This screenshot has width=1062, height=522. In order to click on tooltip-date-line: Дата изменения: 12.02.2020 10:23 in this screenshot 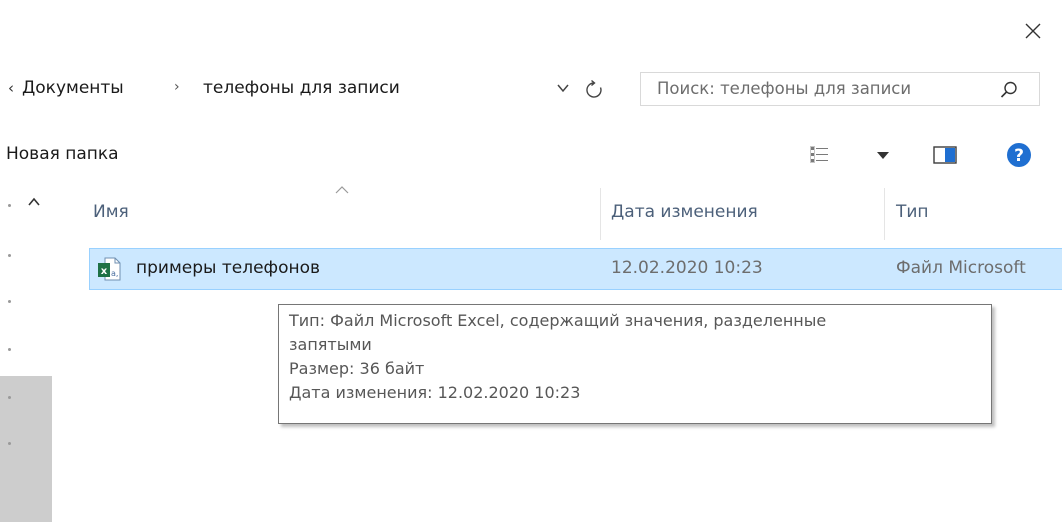, I will do `click(435, 392)`.